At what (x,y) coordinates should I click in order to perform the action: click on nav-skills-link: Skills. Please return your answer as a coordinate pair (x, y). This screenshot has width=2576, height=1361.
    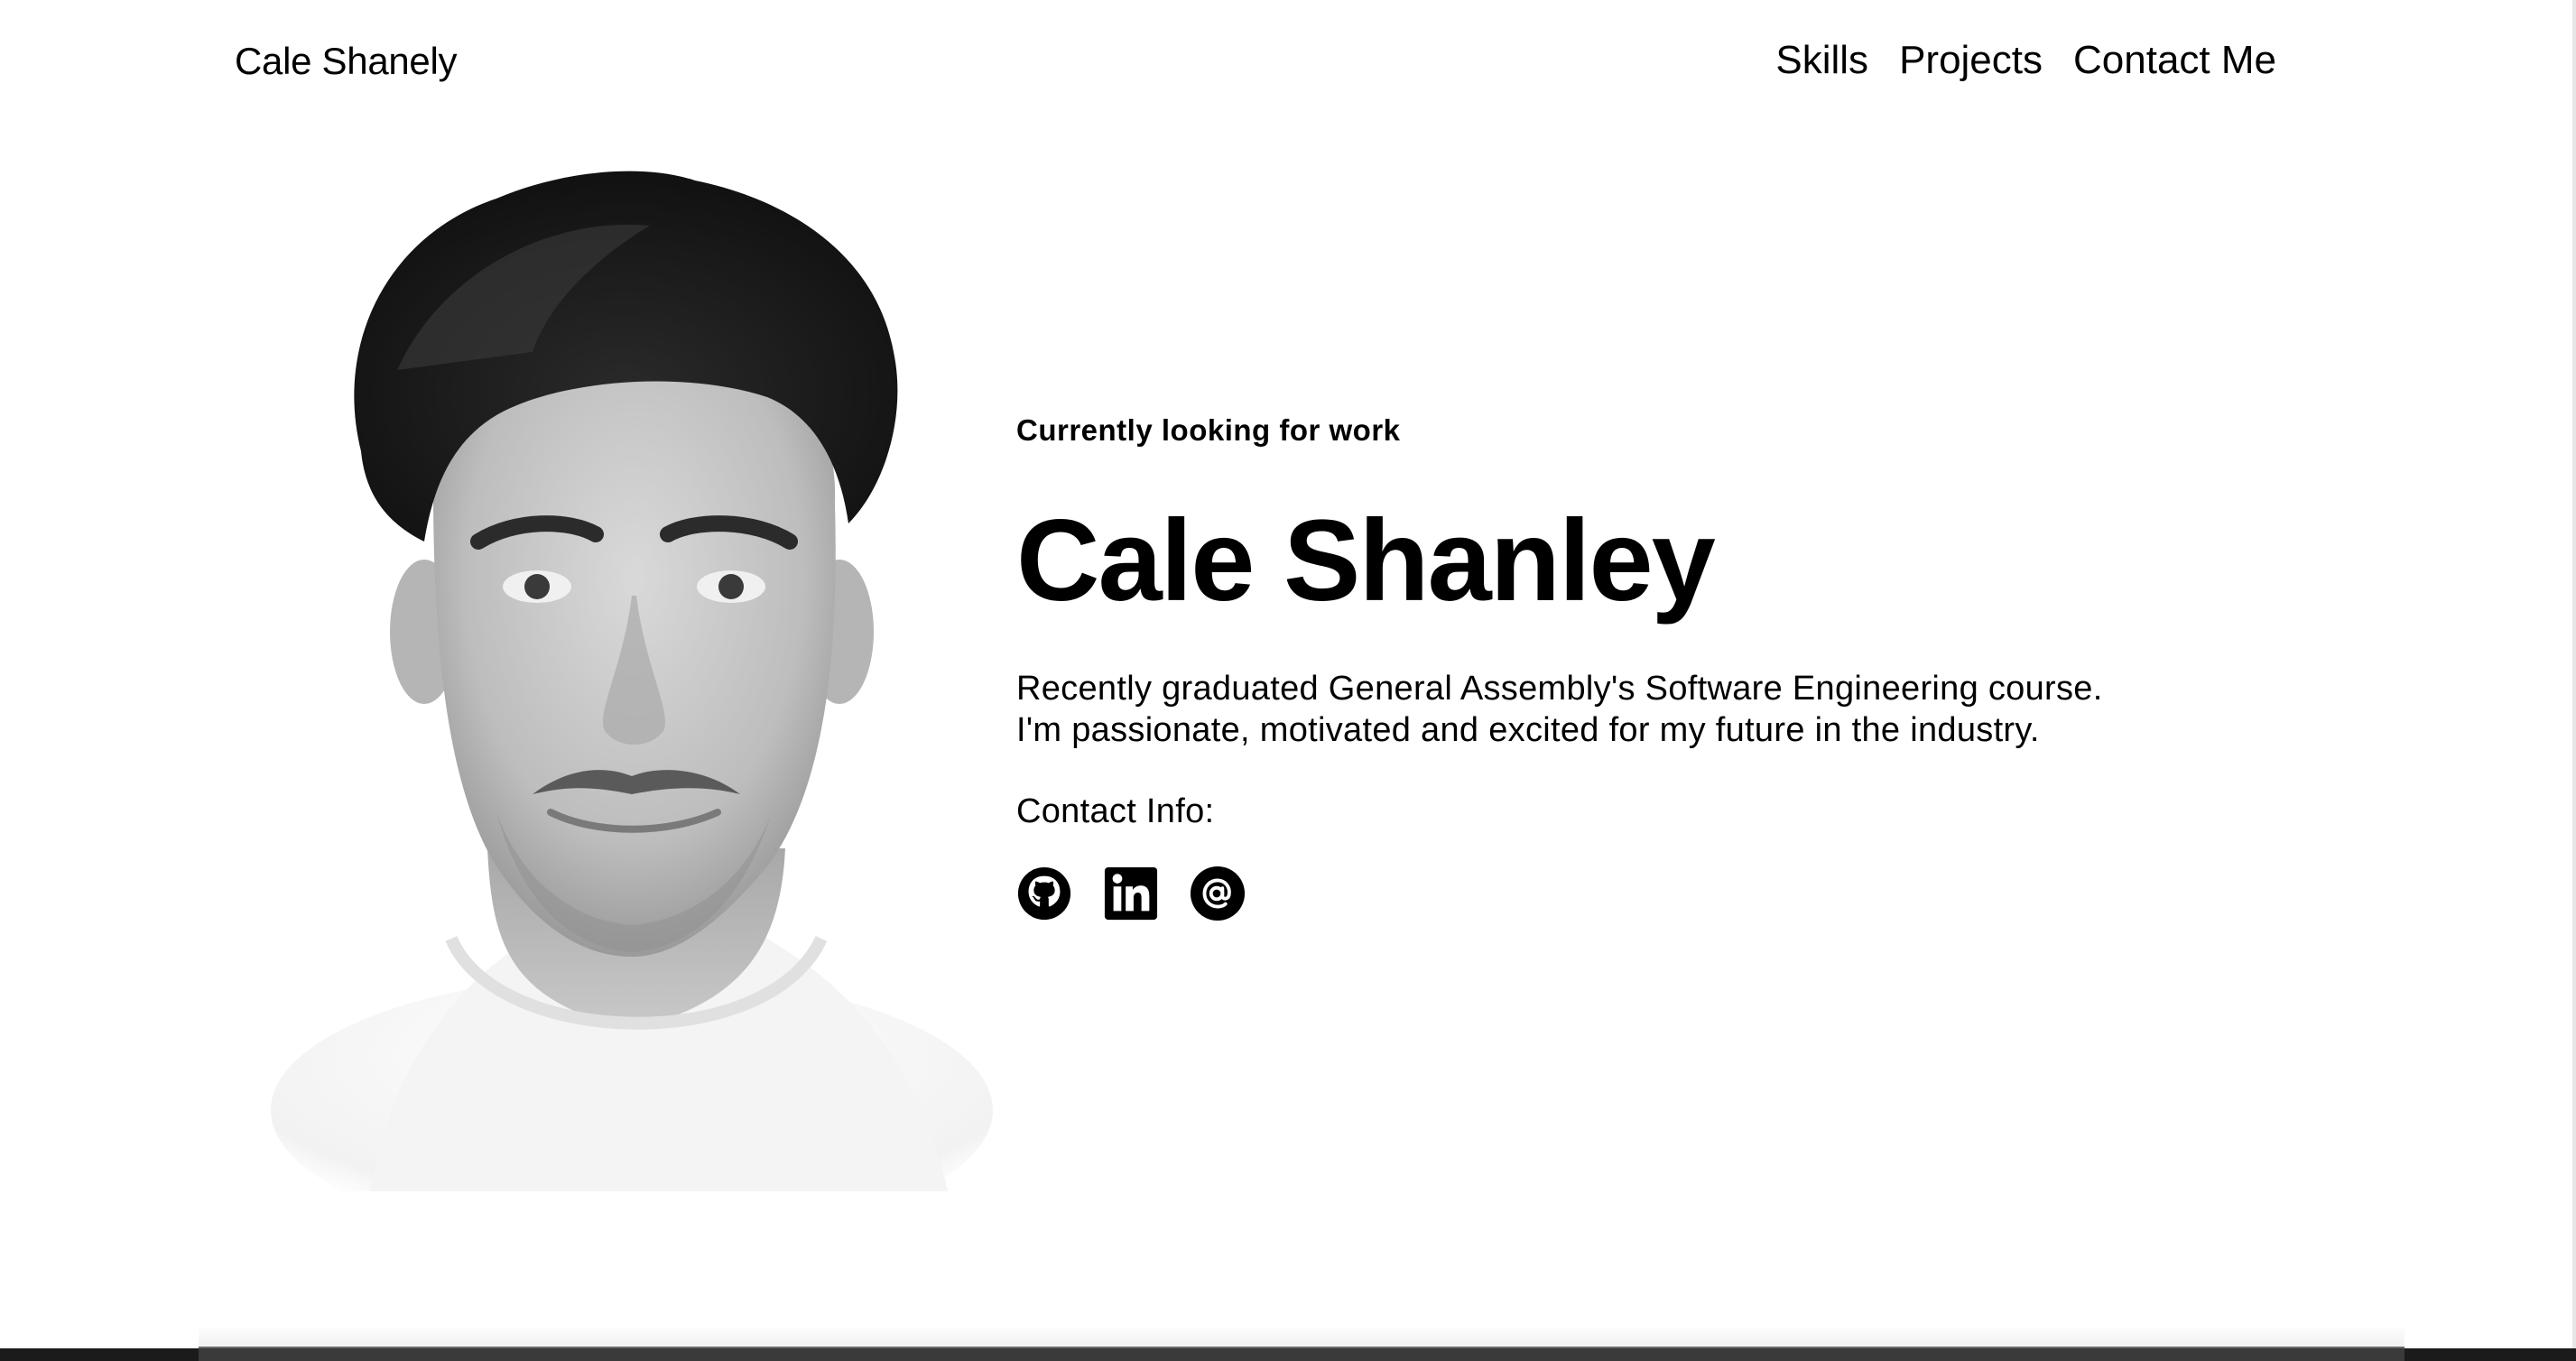
    Looking at the image, I should click on (1821, 60).